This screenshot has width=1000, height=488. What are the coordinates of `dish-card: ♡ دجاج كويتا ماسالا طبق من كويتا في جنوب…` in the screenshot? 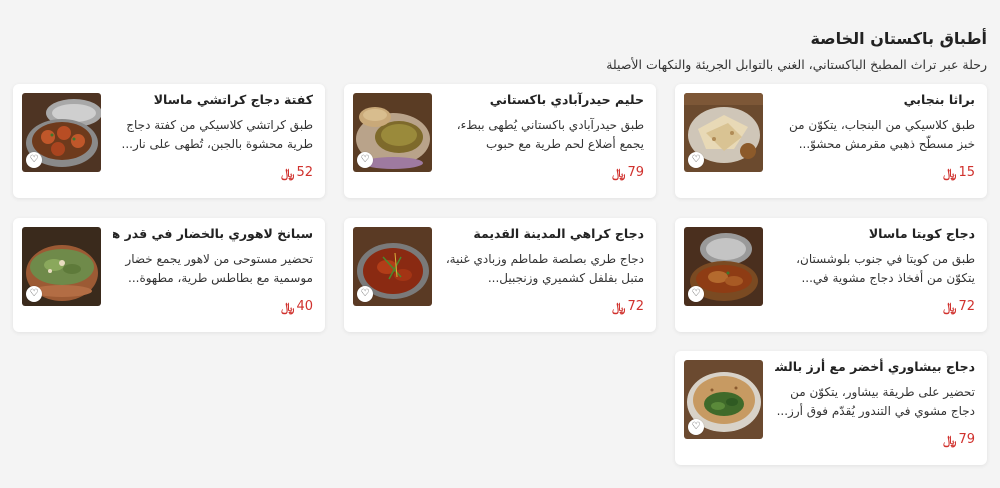 It's located at (831, 275).